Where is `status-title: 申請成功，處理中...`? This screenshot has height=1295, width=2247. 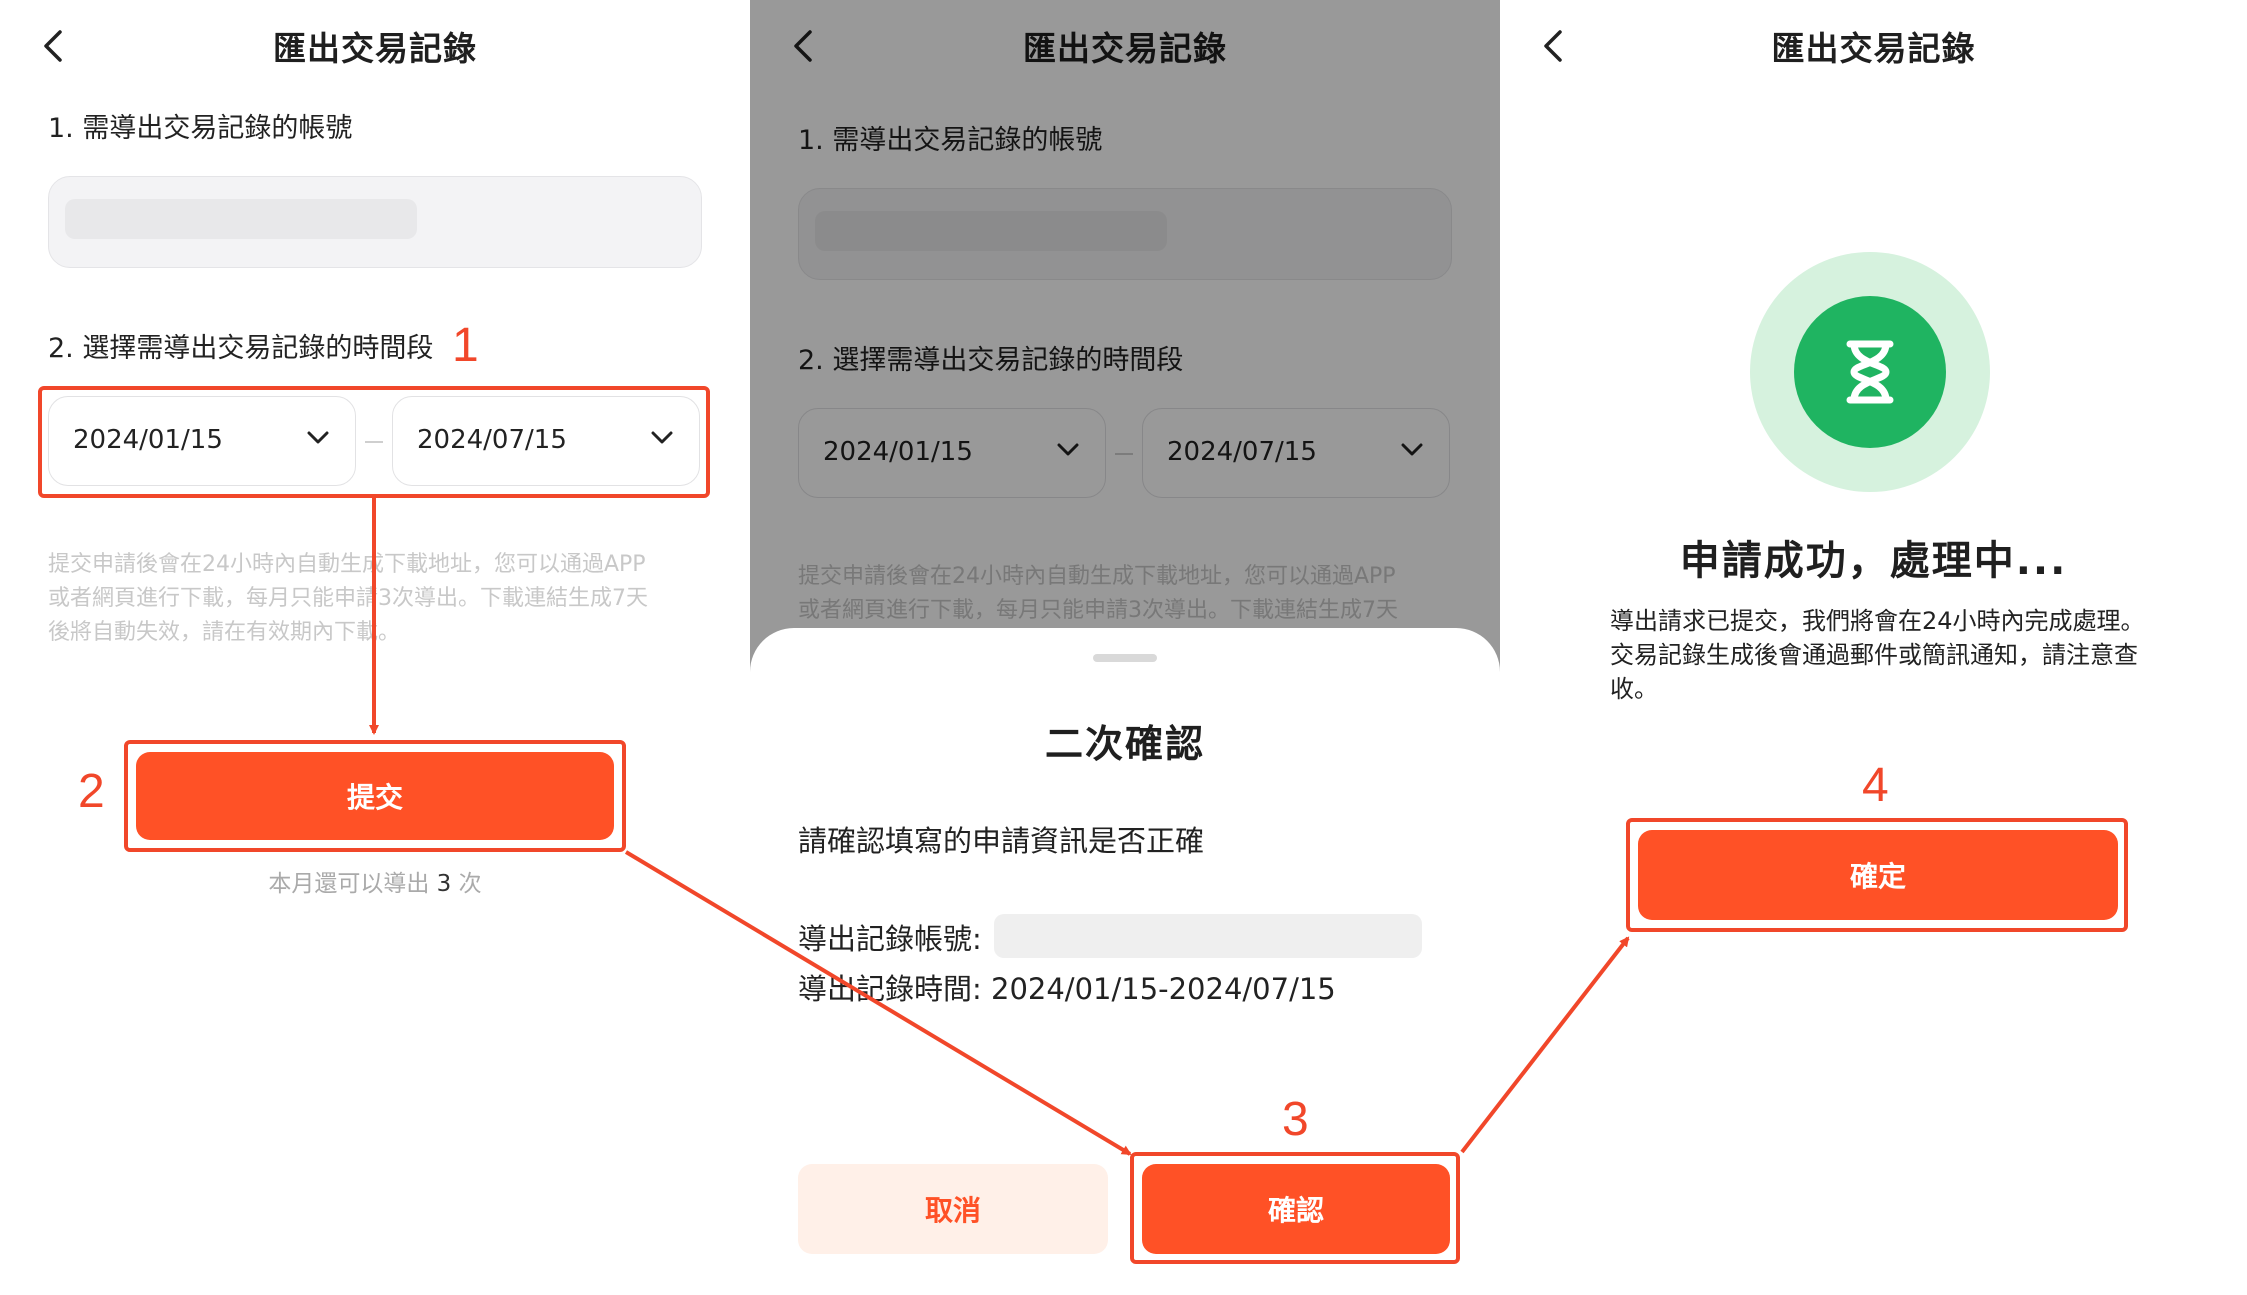 status-title: 申請成功，處理中... is located at coordinates (1873, 561).